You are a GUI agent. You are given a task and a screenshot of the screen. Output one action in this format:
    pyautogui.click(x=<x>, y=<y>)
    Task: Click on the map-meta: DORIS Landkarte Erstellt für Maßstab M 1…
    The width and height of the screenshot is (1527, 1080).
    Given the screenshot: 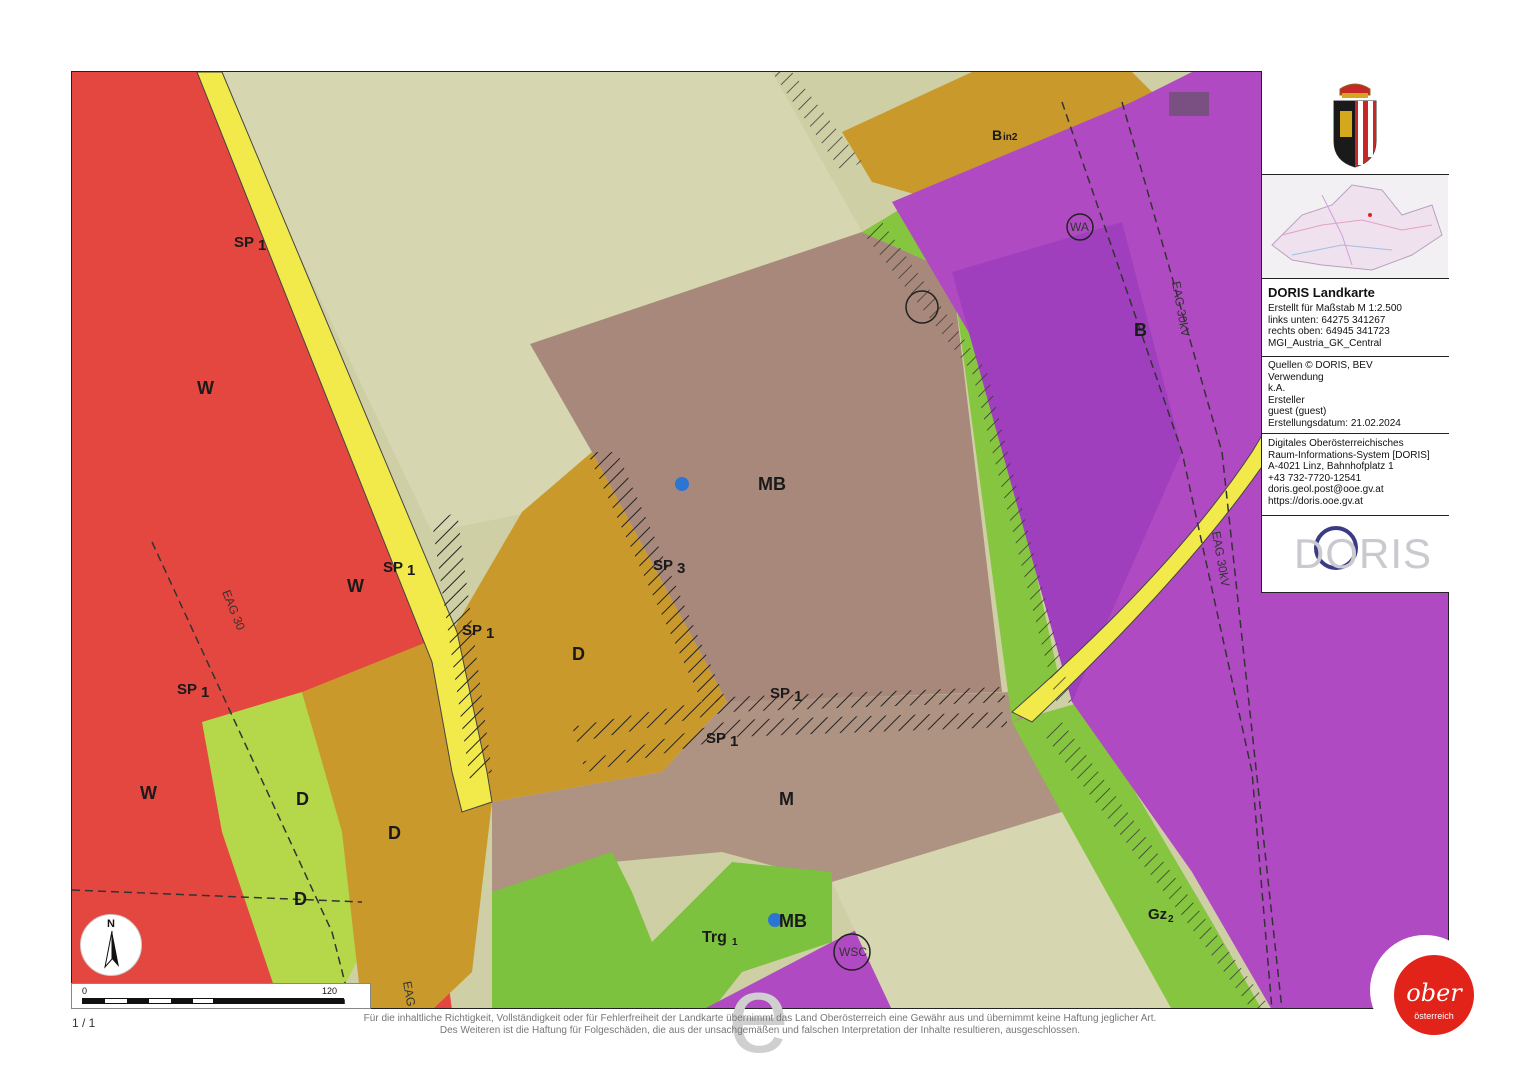 What is the action you would take?
    pyautogui.click(x=1355, y=318)
    